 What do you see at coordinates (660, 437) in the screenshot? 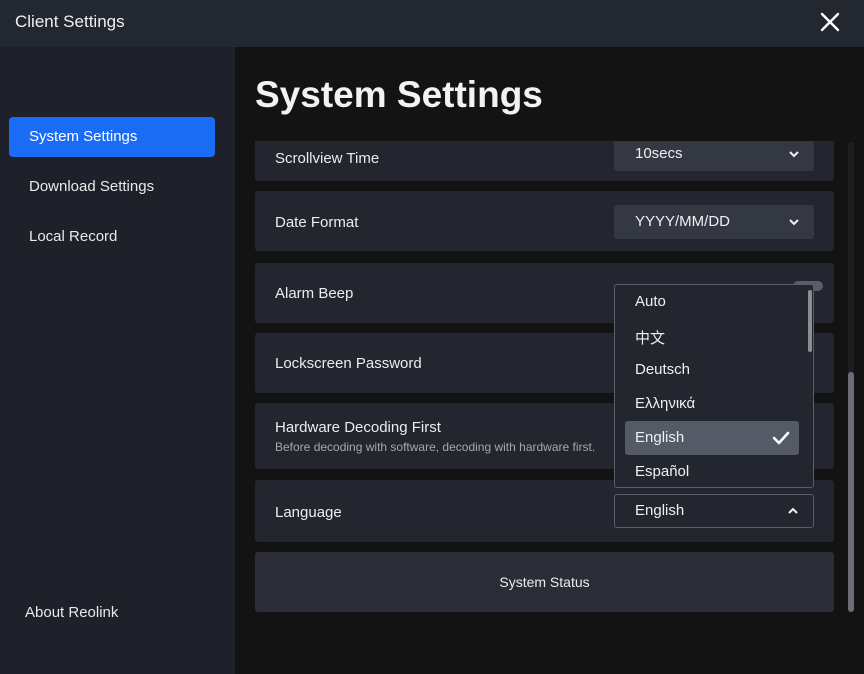
I see `option-label: English` at bounding box center [660, 437].